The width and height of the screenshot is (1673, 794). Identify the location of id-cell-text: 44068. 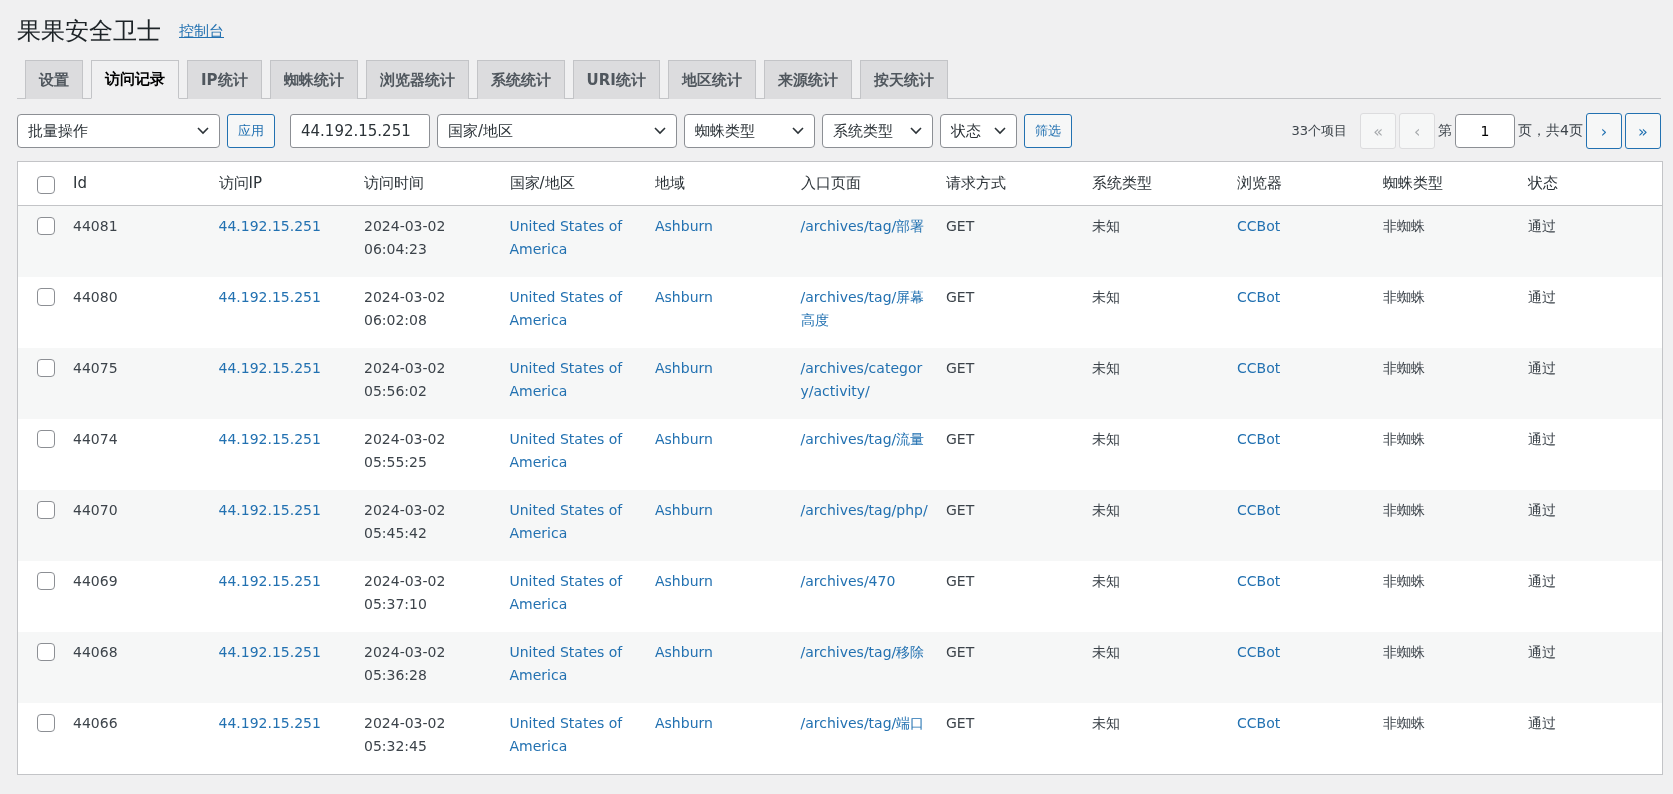
(96, 652).